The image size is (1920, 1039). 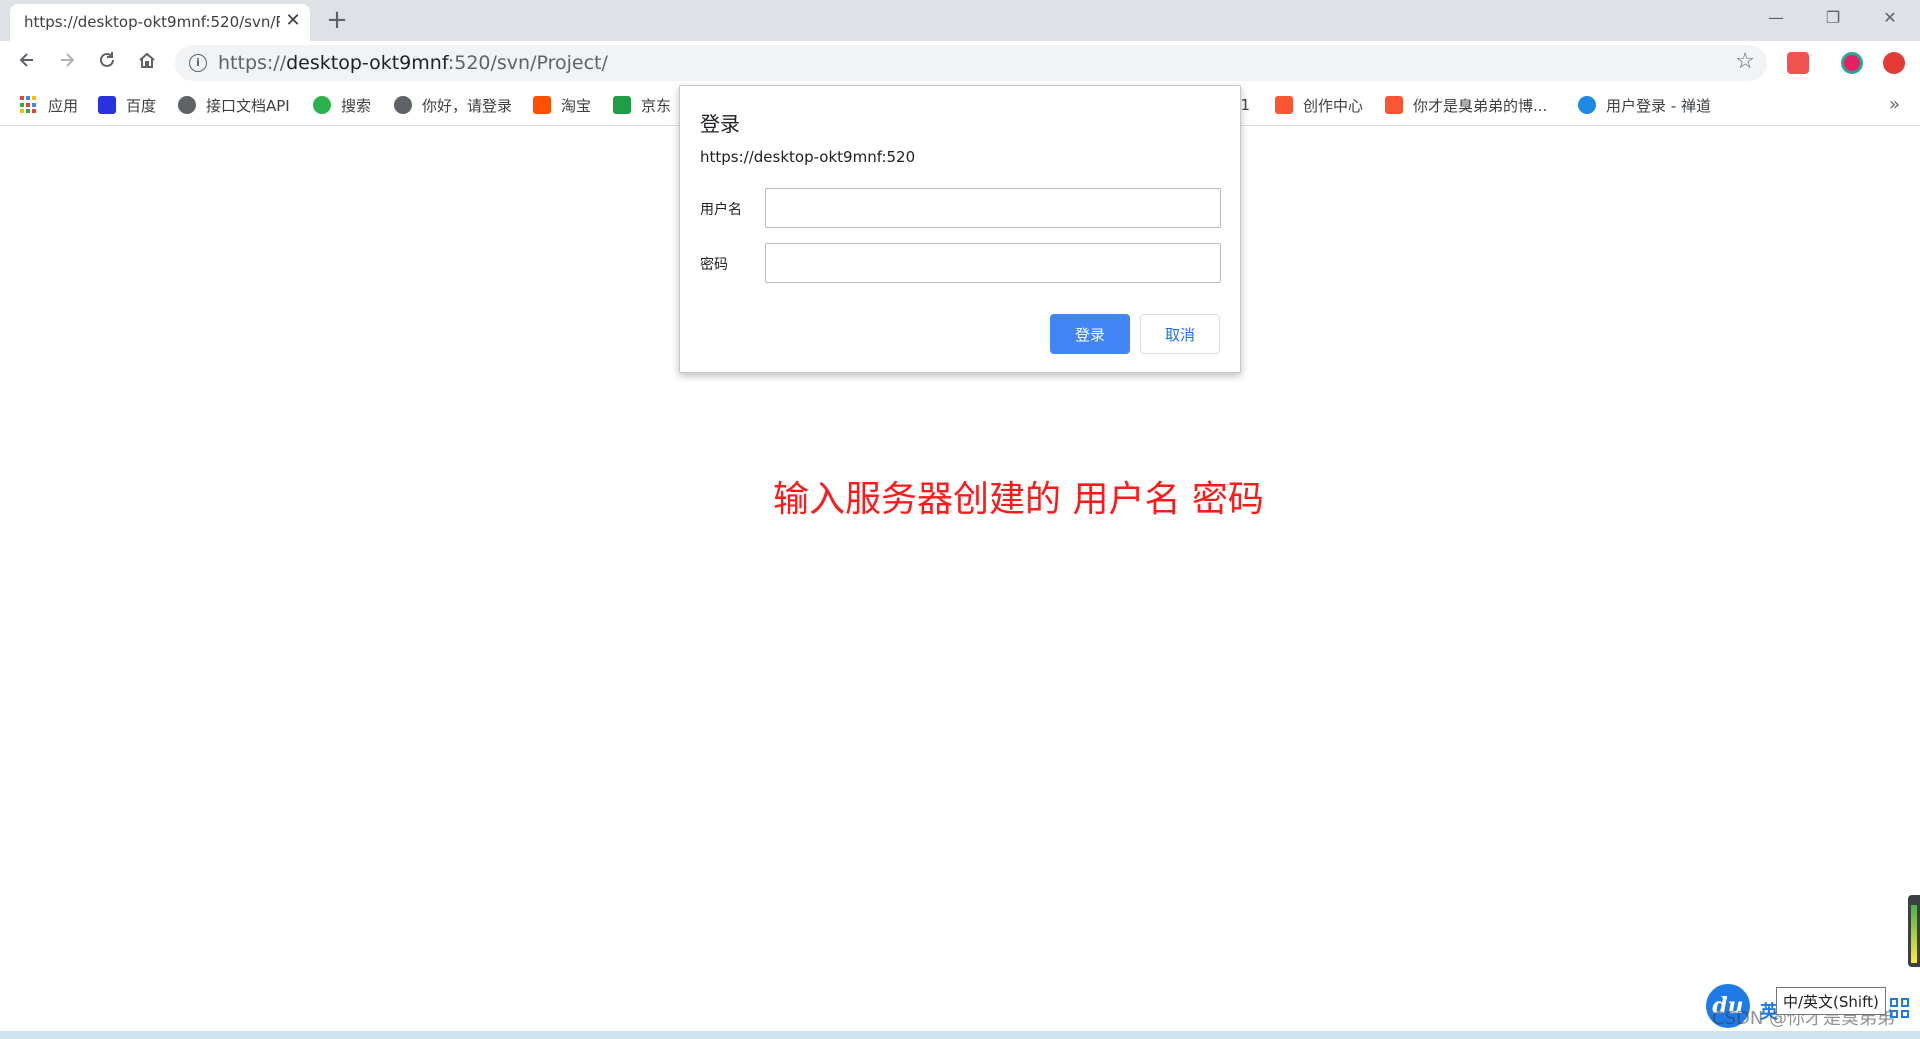 I want to click on bookmark-label: 淘宝, so click(x=576, y=105).